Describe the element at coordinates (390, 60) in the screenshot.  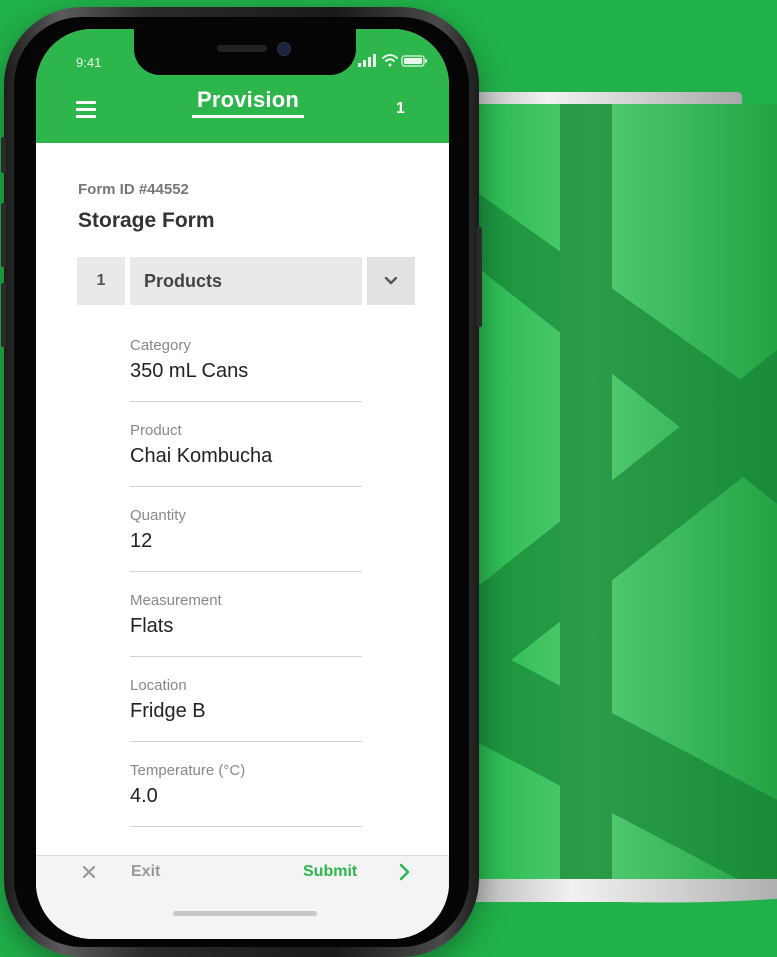
I see `wifi-icon` at that location.